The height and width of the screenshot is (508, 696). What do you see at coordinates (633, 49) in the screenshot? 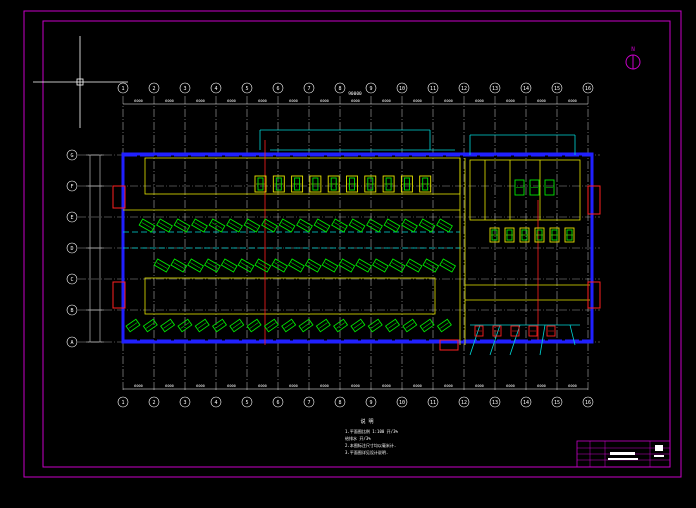
I see `north-symbol-label: N` at bounding box center [633, 49].